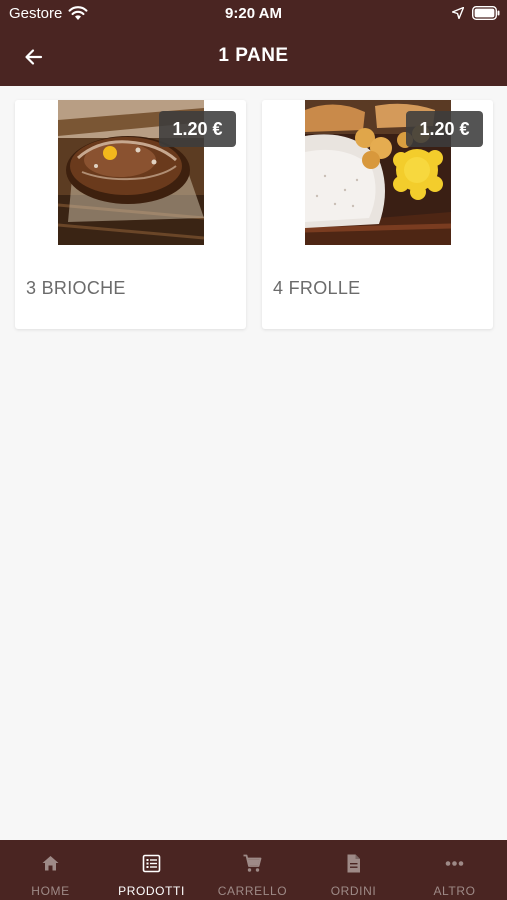 This screenshot has width=507, height=900. What do you see at coordinates (151, 863) in the screenshot?
I see `list-icon` at bounding box center [151, 863].